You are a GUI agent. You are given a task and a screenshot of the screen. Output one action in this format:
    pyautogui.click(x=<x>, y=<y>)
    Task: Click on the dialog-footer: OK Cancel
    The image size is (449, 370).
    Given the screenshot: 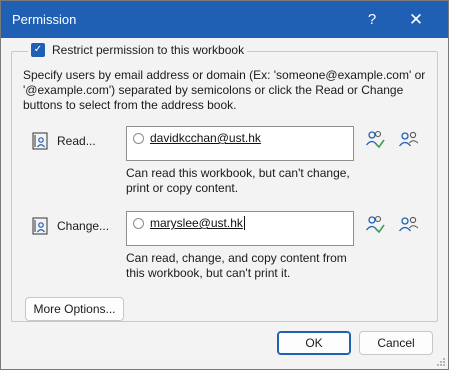 What is the action you would take?
    pyautogui.click(x=224, y=346)
    